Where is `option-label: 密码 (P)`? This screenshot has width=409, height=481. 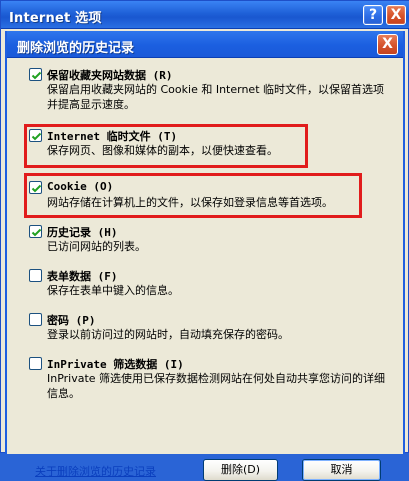
option-label: 密码 (P) is located at coordinates (71, 320).